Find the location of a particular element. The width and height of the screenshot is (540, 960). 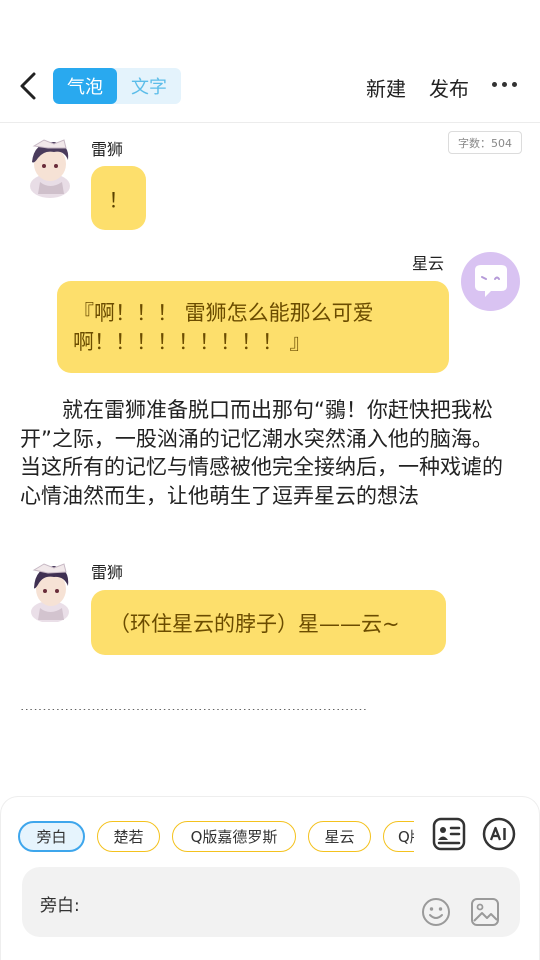

message-bubble: 『啊！！！ 雷狮怎么能那么可爱 啊！！！！！！！！！ 』 is located at coordinates (253, 327).